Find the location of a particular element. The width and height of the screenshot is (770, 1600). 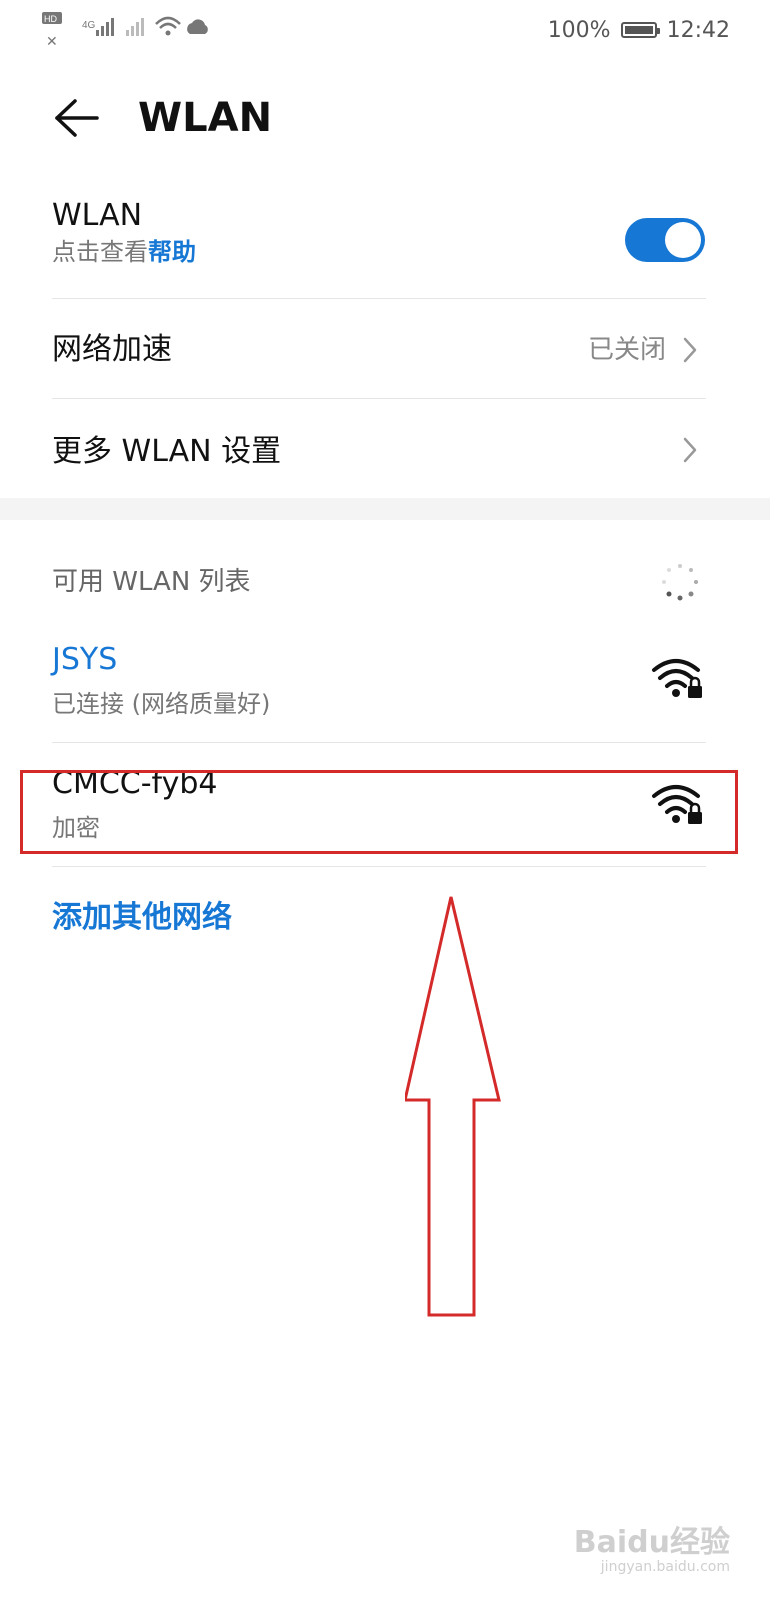

status-bar-left: HD ✕ 4G is located at coordinates (140, 30).